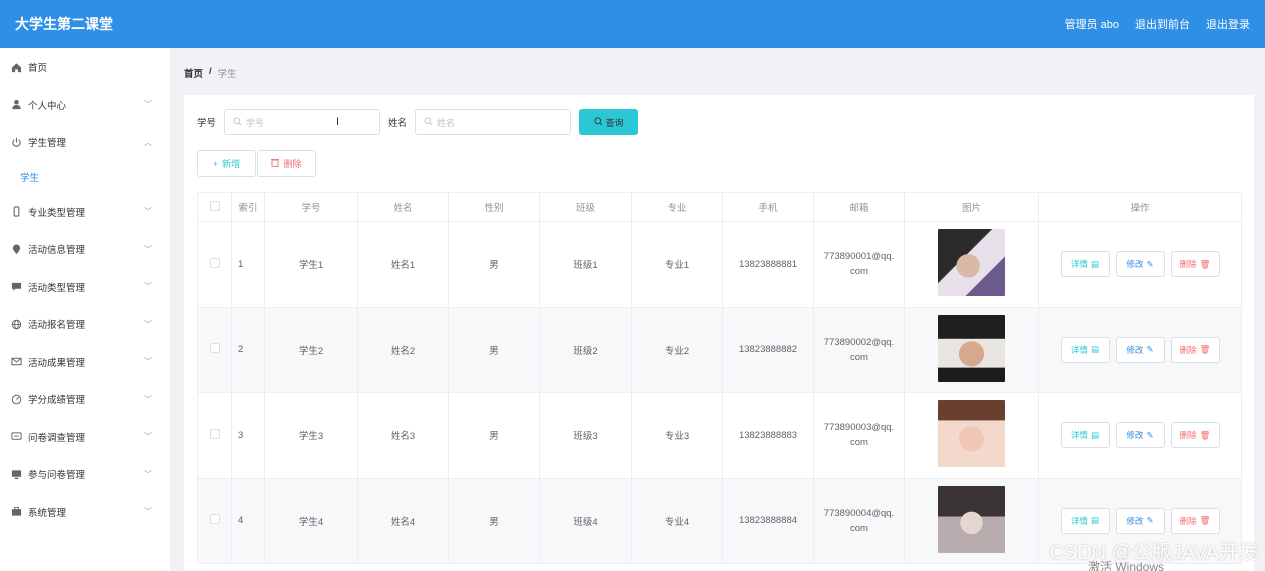 Image resolution: width=1265 pixels, height=571 pixels. What do you see at coordinates (85, 212) in the screenshot?
I see `sidebar-item-major-type: 专业类型管理 ﹀` at bounding box center [85, 212].